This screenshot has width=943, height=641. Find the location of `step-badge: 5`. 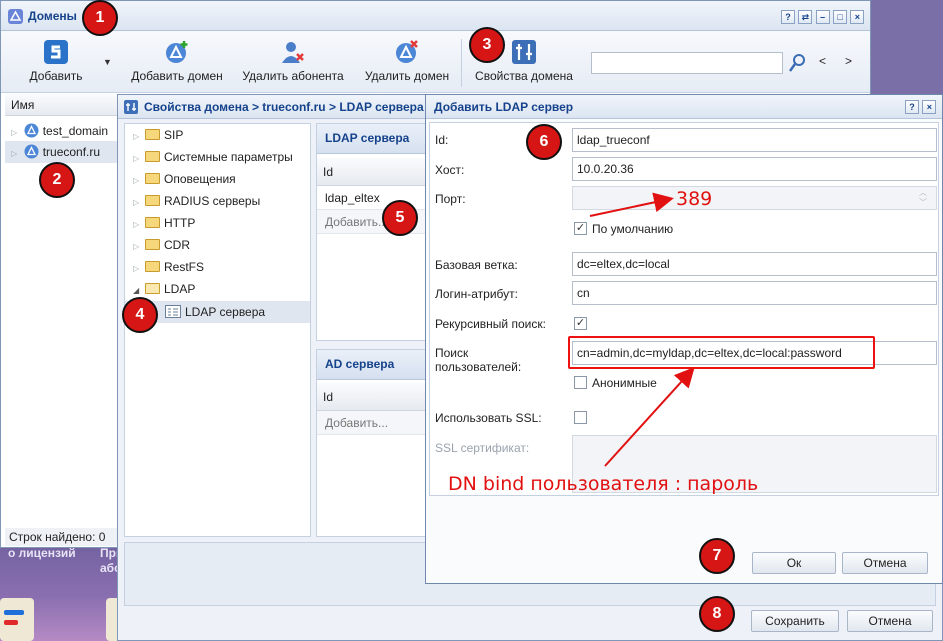

step-badge: 5 is located at coordinates (400, 218).